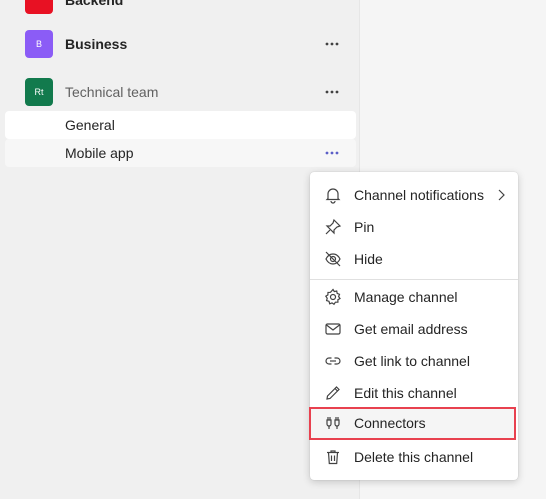  I want to click on menu-item-edit-channel: Edit this channel, so click(414, 393).